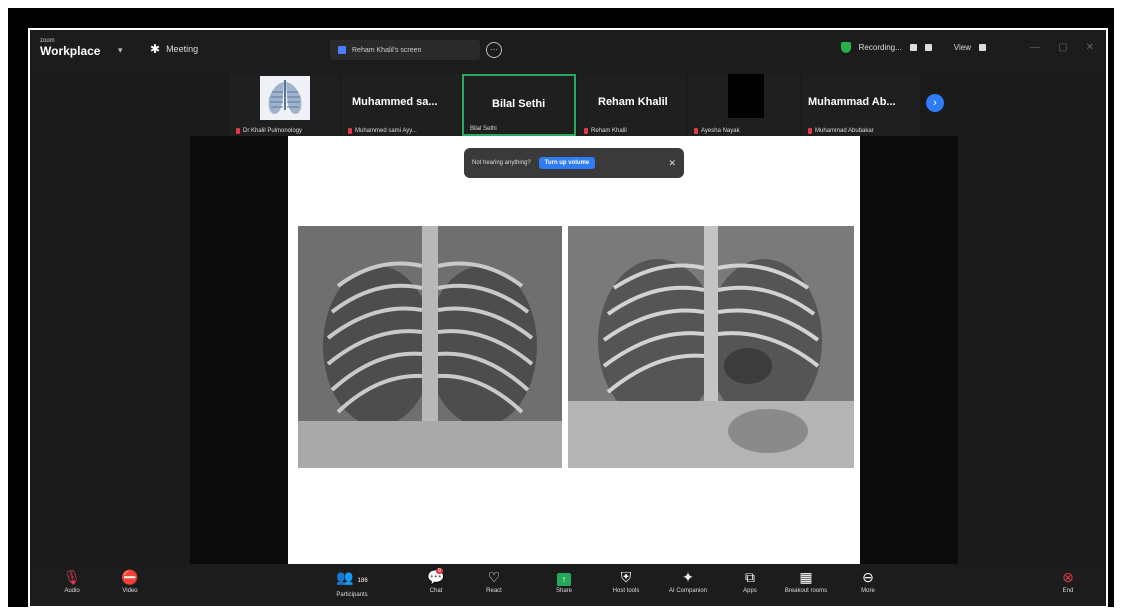 The width and height of the screenshot is (1122, 615). What do you see at coordinates (1035, 47) in the screenshot?
I see `minimize-icon: —` at bounding box center [1035, 47].